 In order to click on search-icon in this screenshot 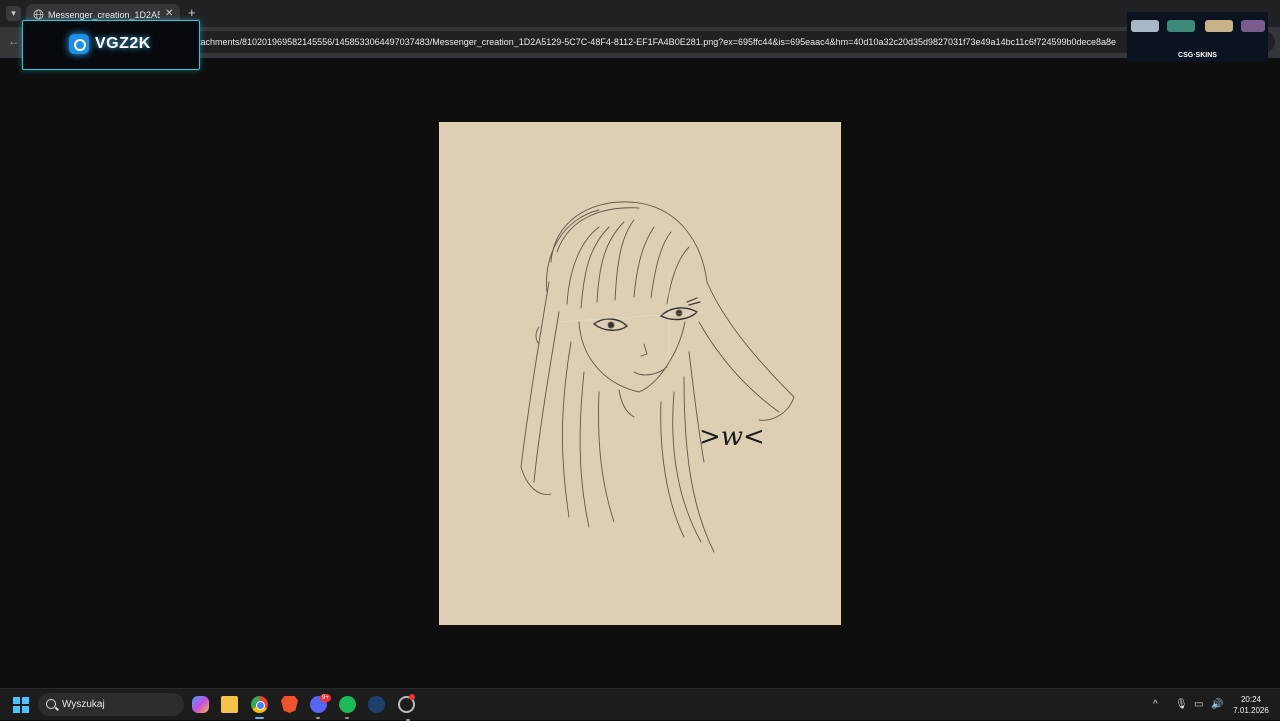, I will do `click(51, 704)`.